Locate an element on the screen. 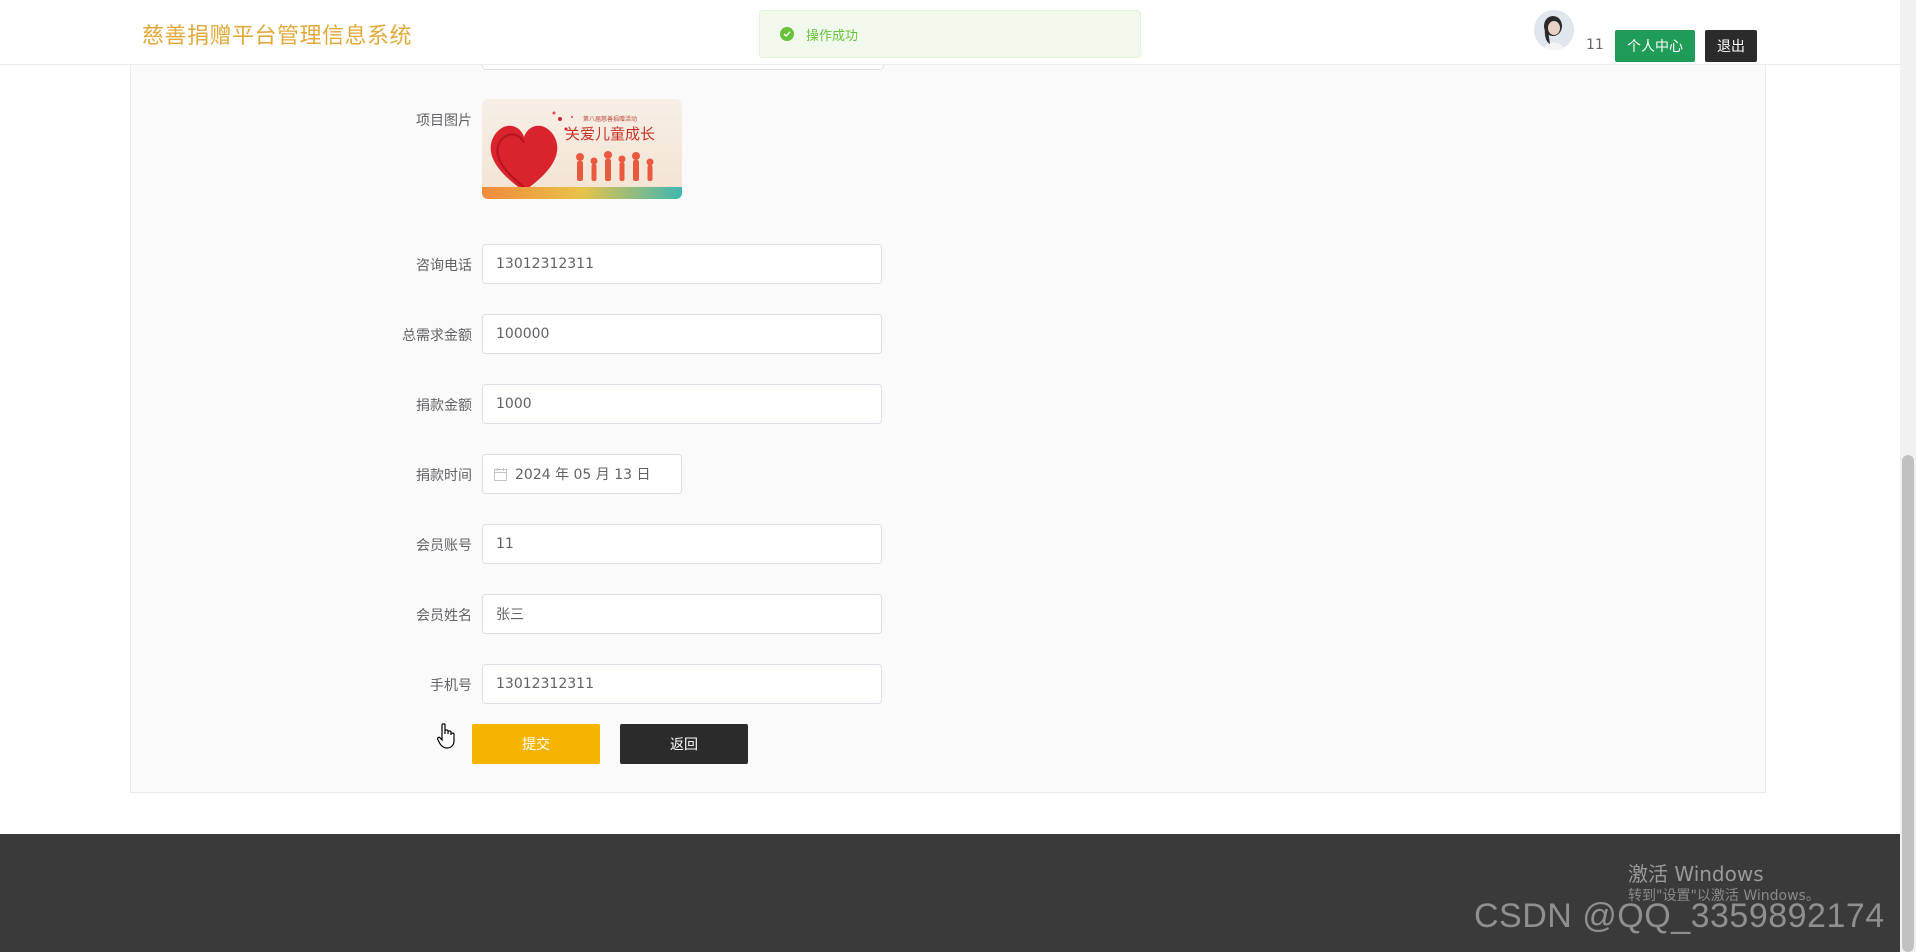 The width and height of the screenshot is (1916, 952). hand-cursor-icon is located at coordinates (446, 738).